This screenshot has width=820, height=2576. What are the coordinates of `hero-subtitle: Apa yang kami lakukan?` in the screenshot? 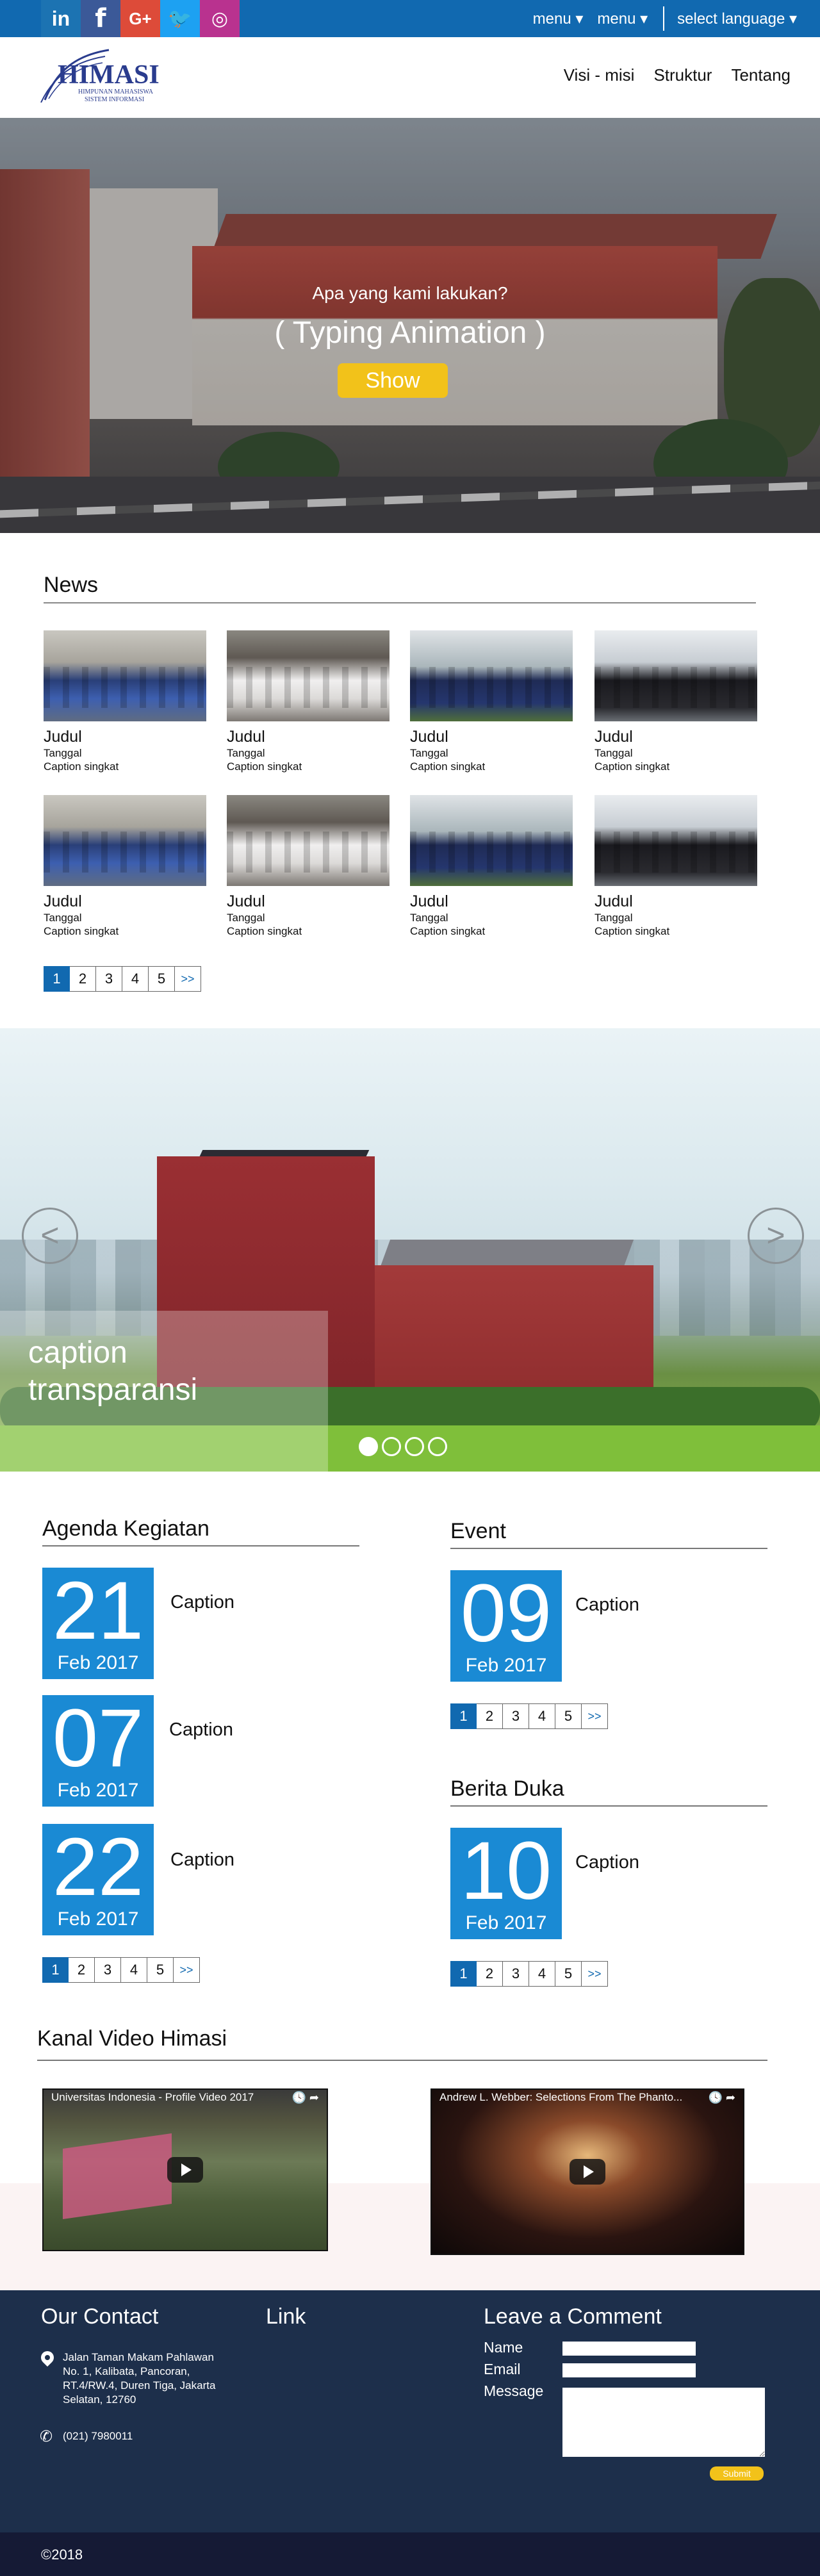 It's located at (410, 293).